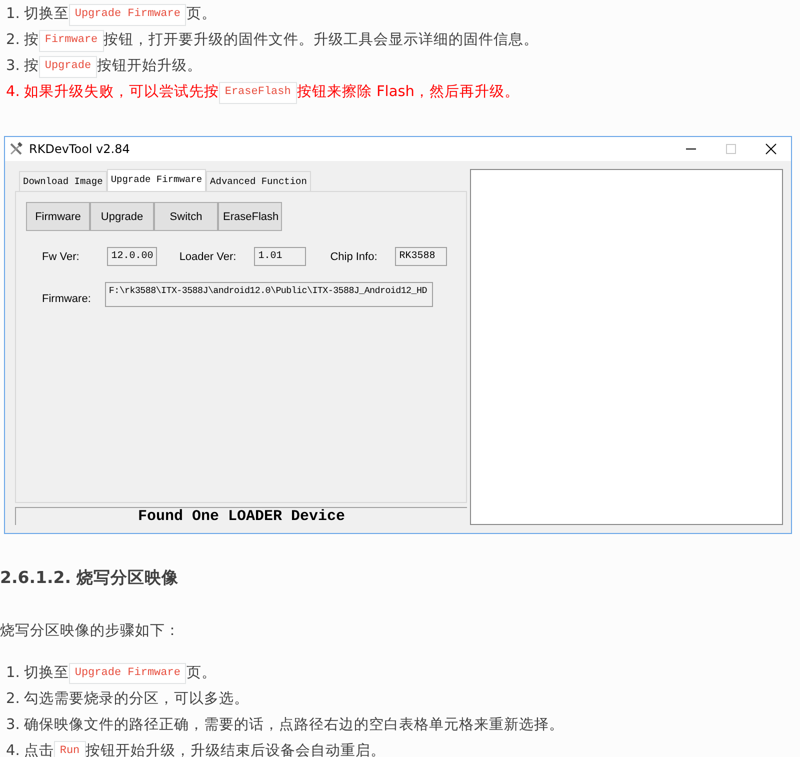  What do you see at coordinates (68, 67) in the screenshot?
I see `code-snippet: Upgrade` at bounding box center [68, 67].